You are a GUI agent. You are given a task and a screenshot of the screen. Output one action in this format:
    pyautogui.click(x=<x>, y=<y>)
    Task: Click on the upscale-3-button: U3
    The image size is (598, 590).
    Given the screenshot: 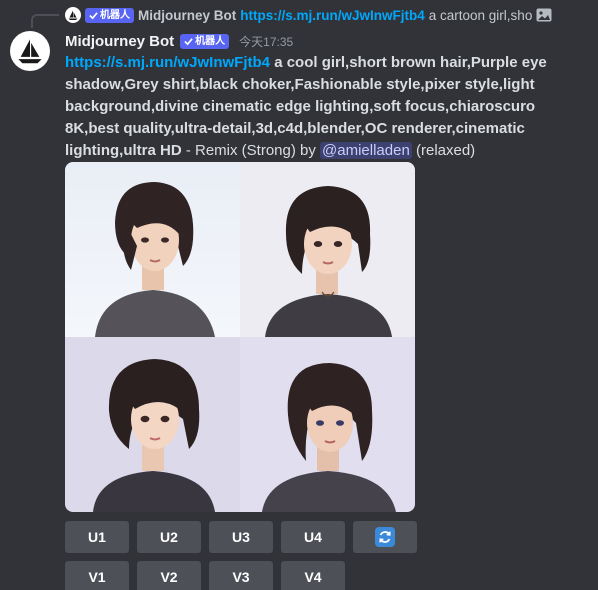 What is the action you would take?
    pyautogui.click(x=241, y=537)
    